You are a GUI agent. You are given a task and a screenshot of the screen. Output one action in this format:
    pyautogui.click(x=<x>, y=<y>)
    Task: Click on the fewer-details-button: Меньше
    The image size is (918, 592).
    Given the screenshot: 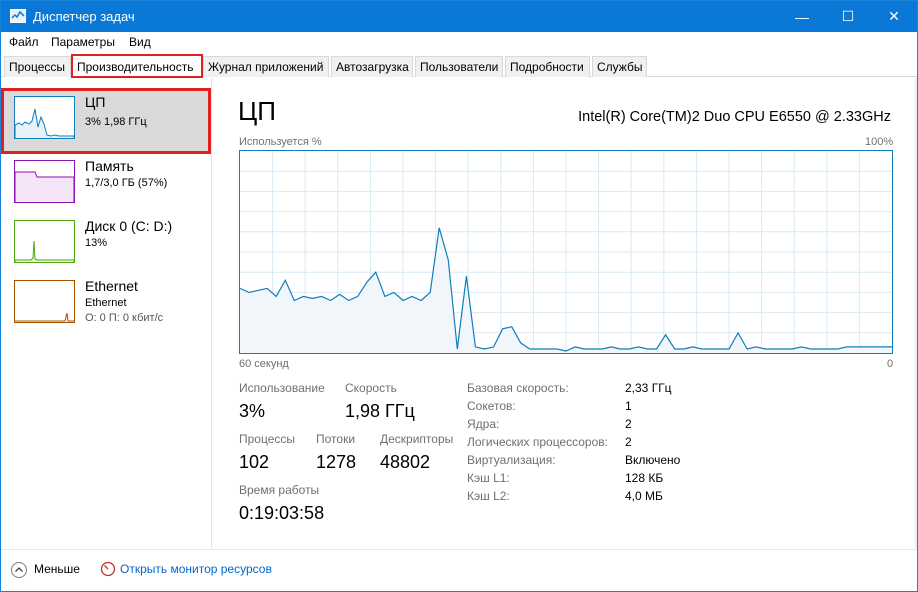 What is the action you would take?
    pyautogui.click(x=57, y=569)
    